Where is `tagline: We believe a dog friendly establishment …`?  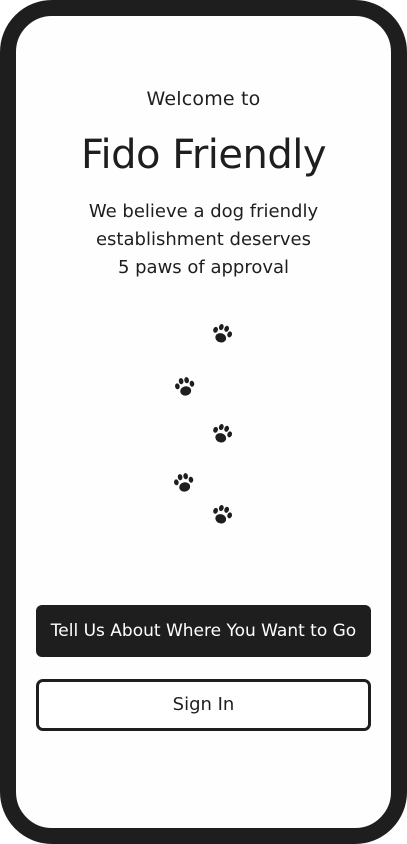
tagline: We believe a dog friendly establishment … is located at coordinates (203, 240).